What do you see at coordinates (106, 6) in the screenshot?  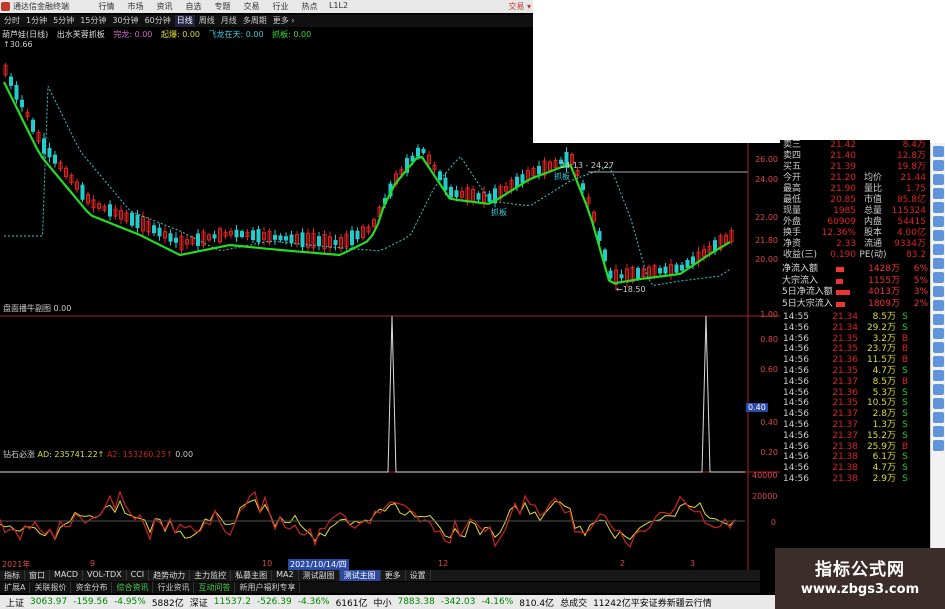 I see `menu-item: 行情` at bounding box center [106, 6].